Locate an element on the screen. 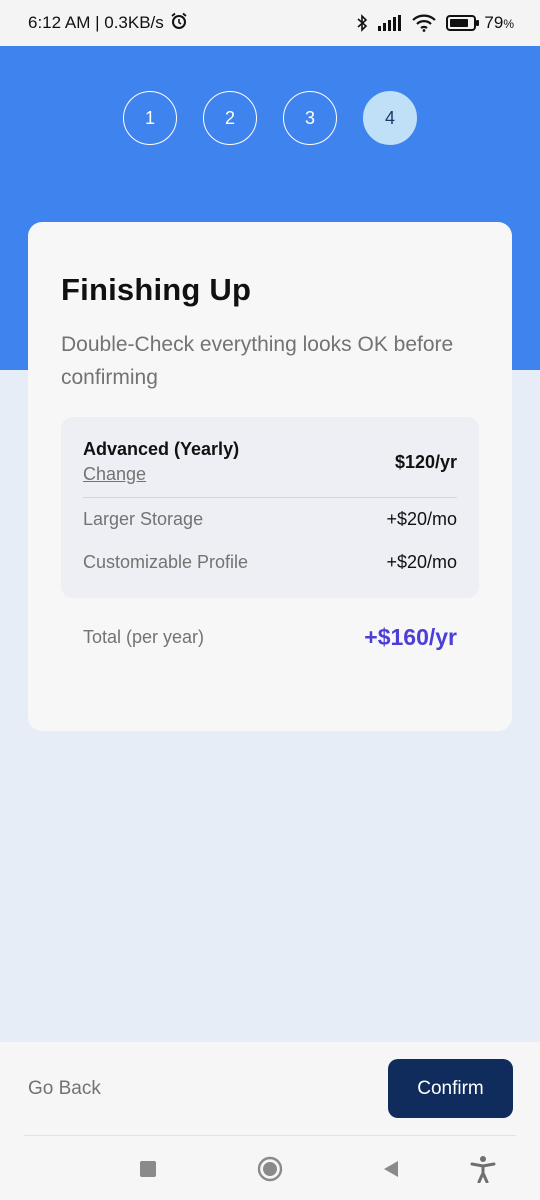  recents-icon is located at coordinates (148, 1169).